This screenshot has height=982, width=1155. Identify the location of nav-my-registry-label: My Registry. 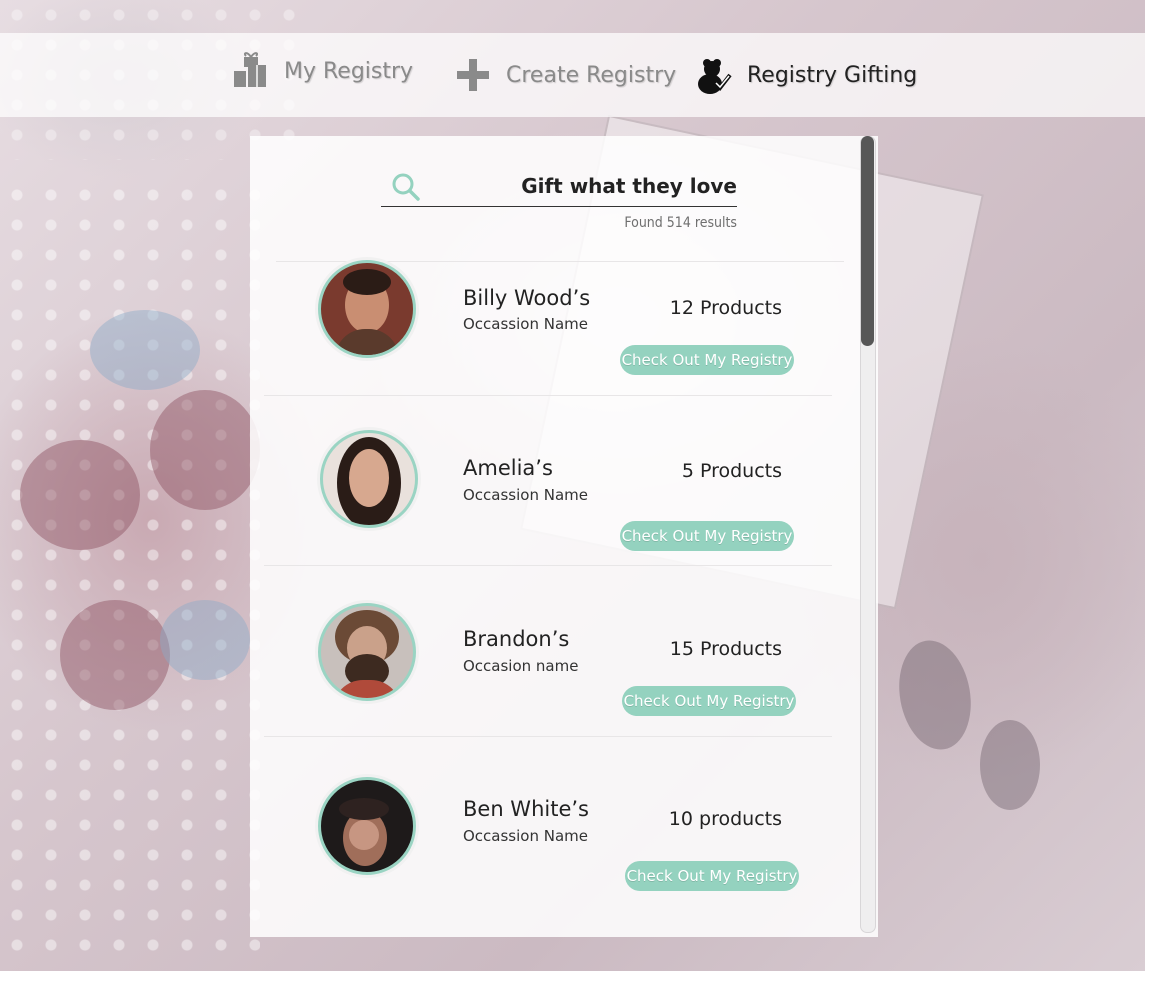
(349, 71).